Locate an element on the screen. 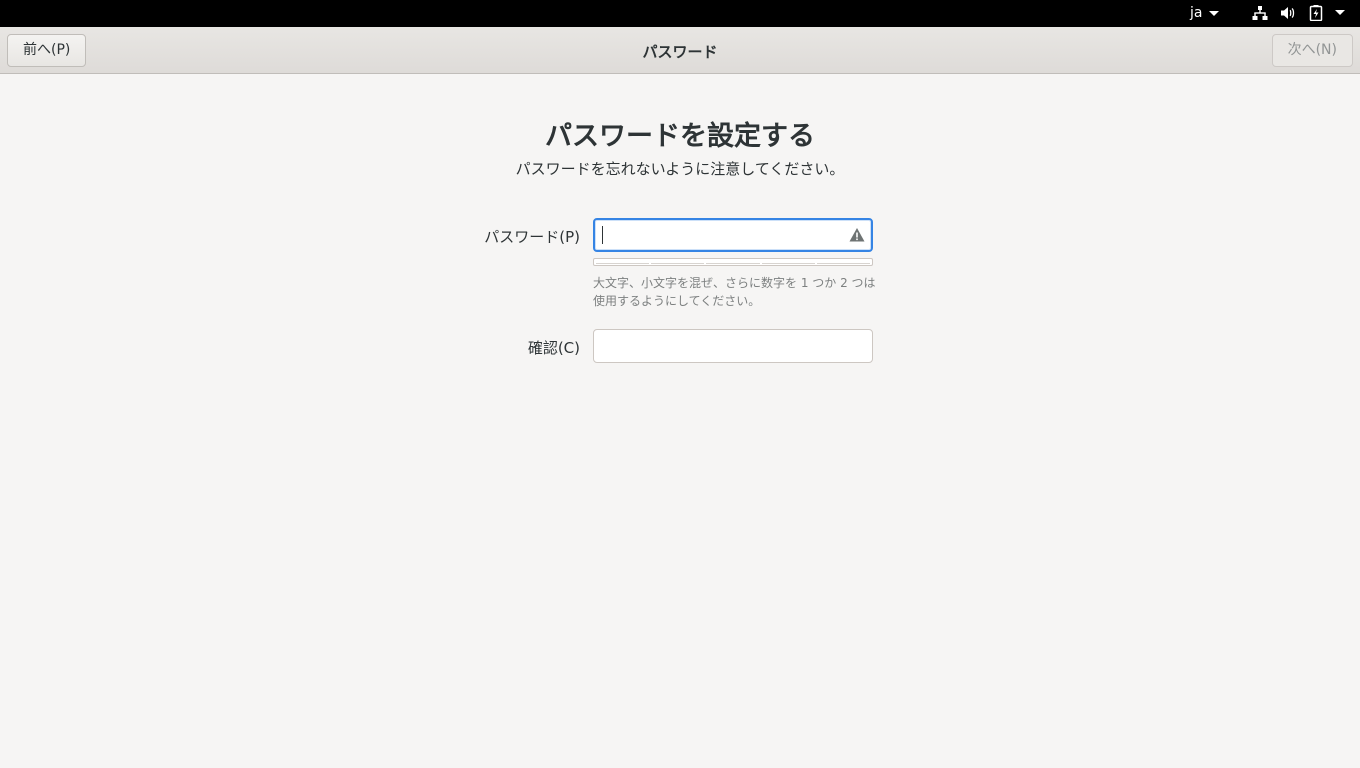  chevron-down-icon is located at coordinates (1214, 13).